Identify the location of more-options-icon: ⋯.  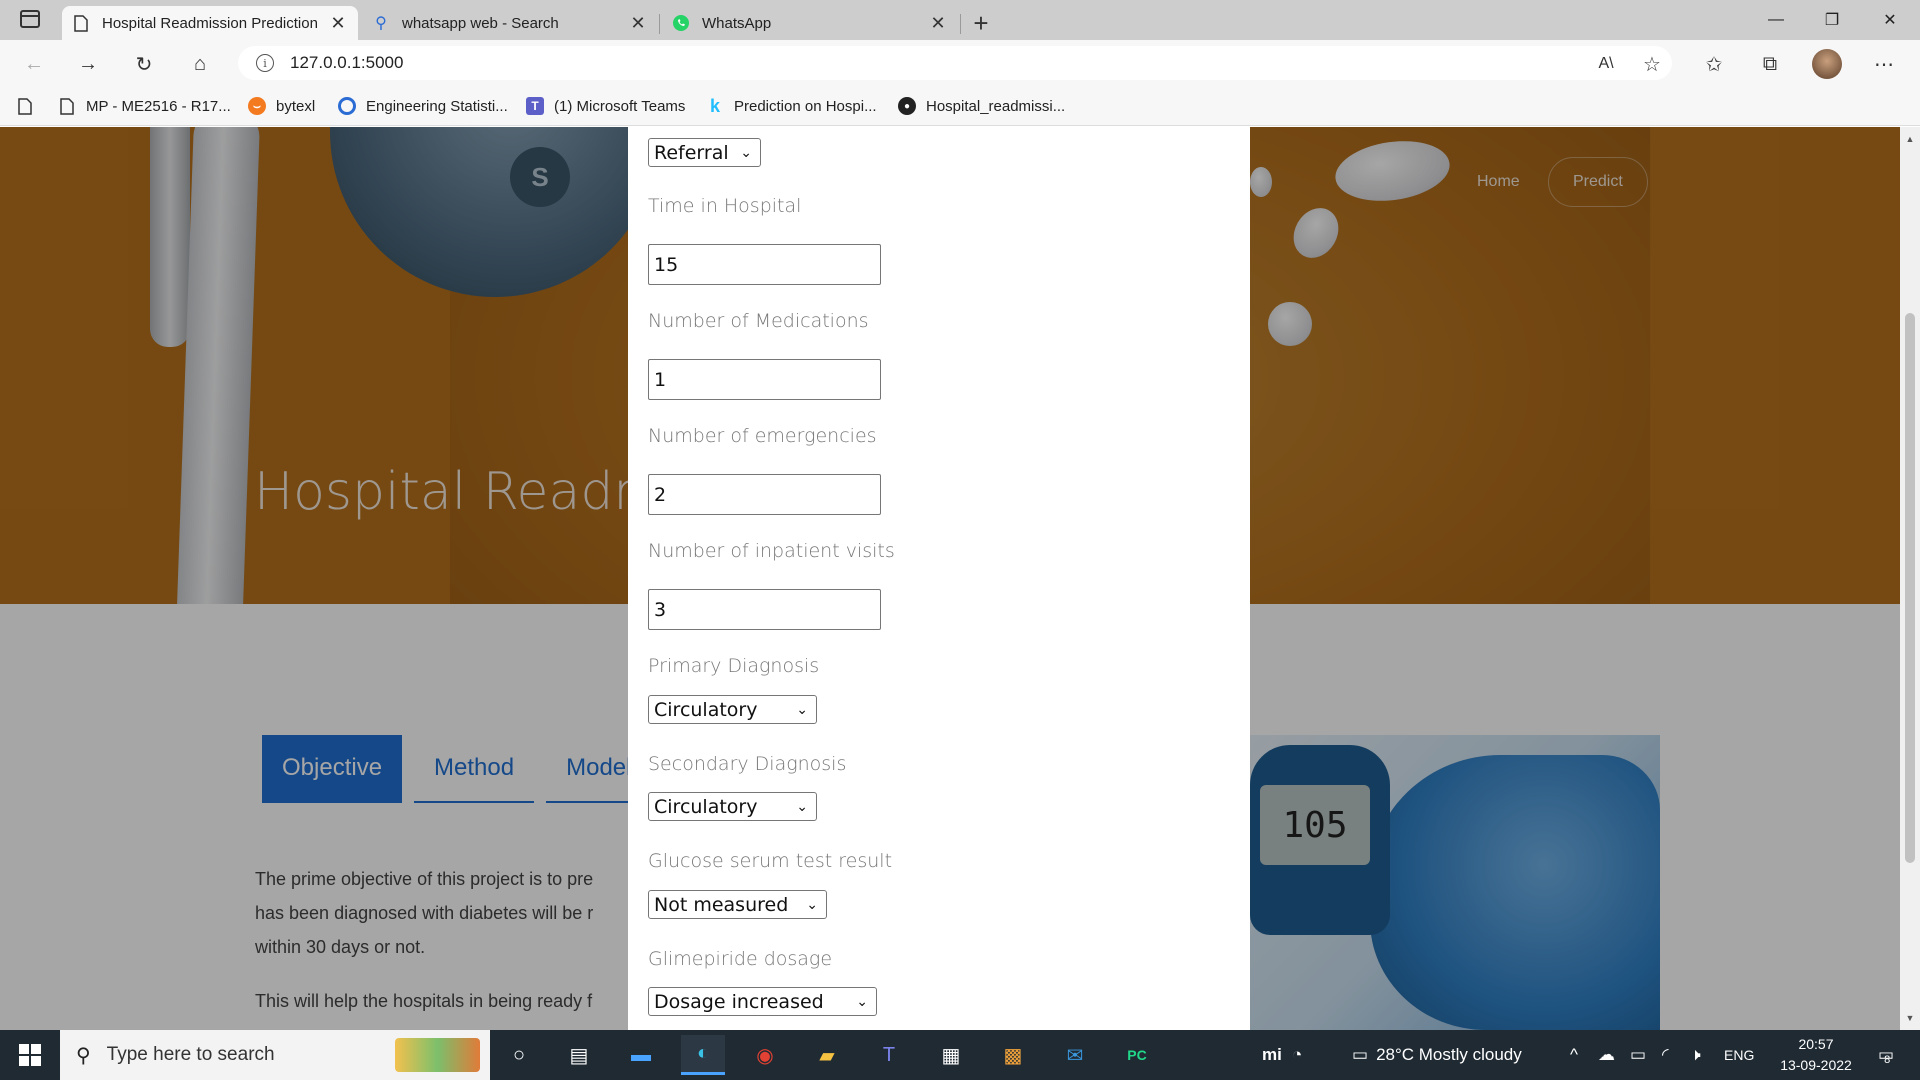
(1884, 64).